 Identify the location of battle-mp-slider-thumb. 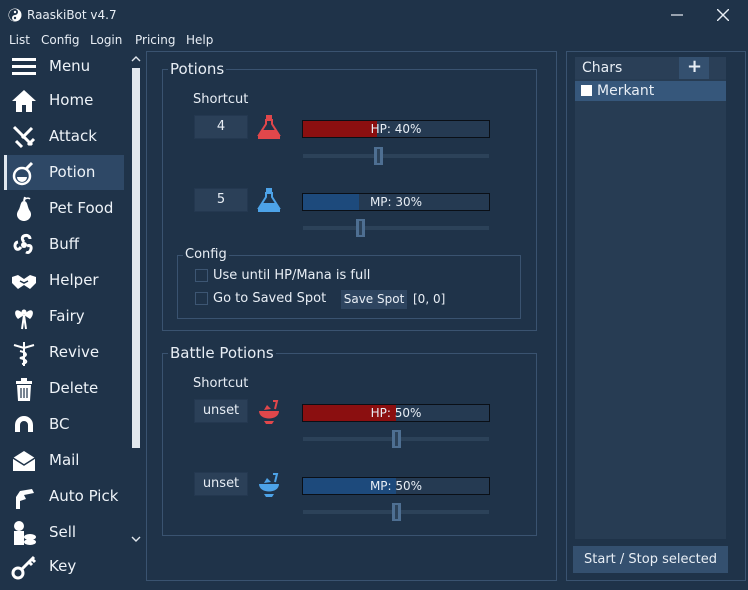
(396, 512).